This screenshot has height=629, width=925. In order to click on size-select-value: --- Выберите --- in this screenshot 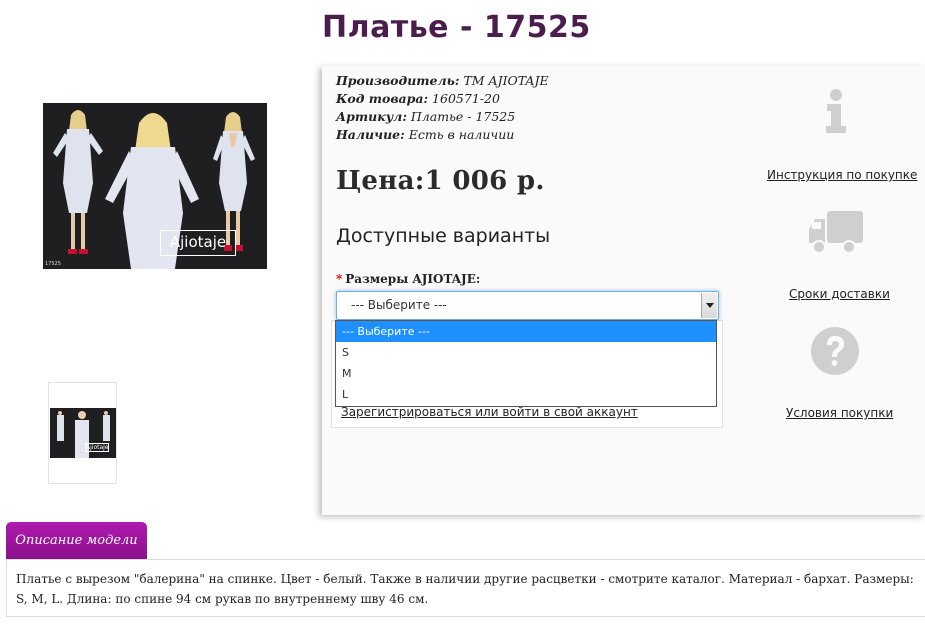, I will do `click(399, 305)`.